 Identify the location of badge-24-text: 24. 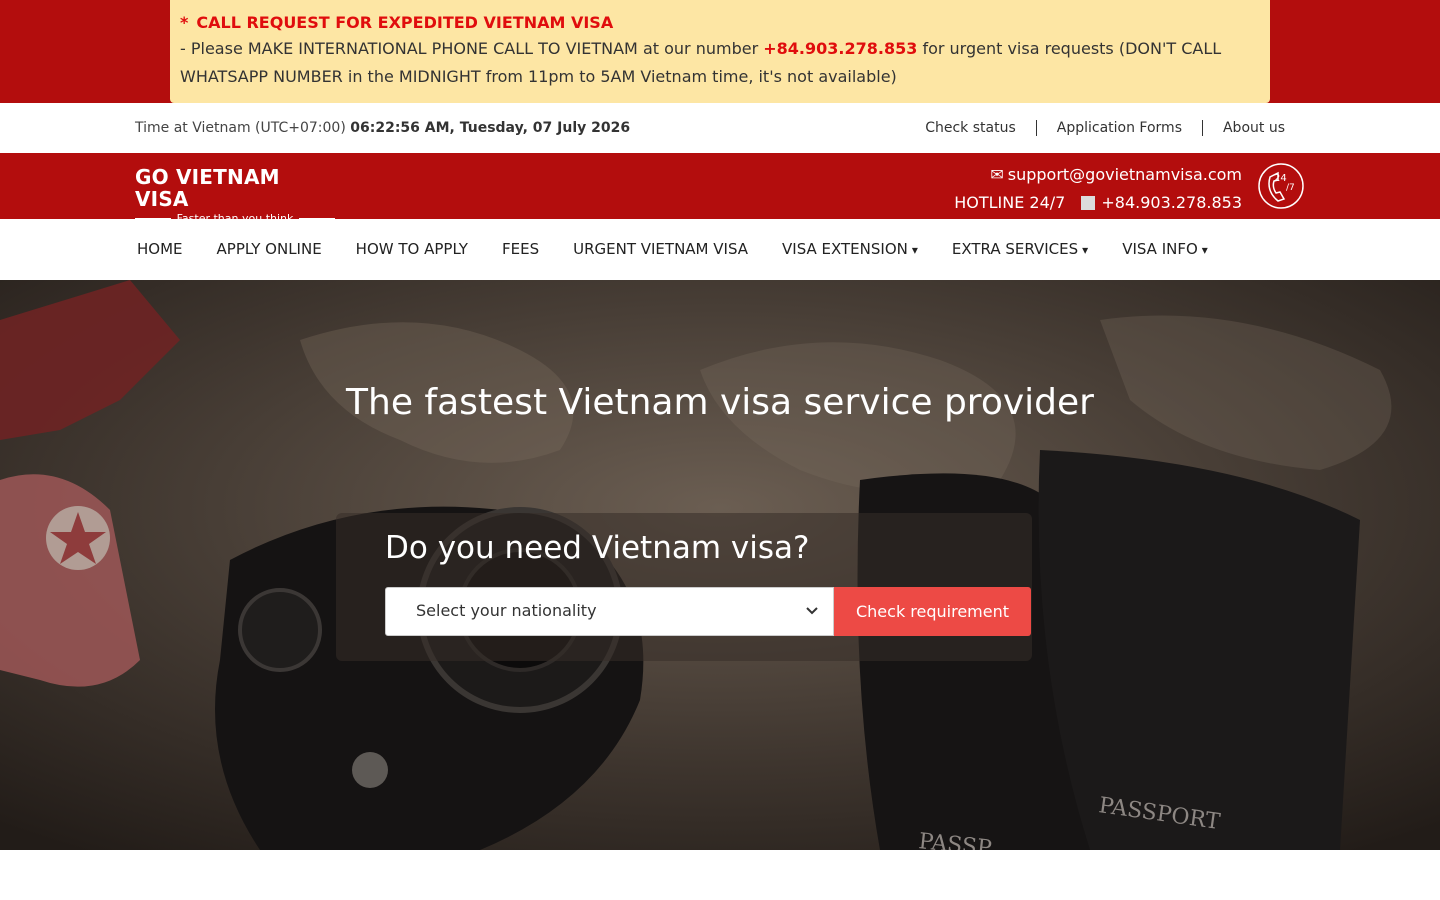
(1280, 178).